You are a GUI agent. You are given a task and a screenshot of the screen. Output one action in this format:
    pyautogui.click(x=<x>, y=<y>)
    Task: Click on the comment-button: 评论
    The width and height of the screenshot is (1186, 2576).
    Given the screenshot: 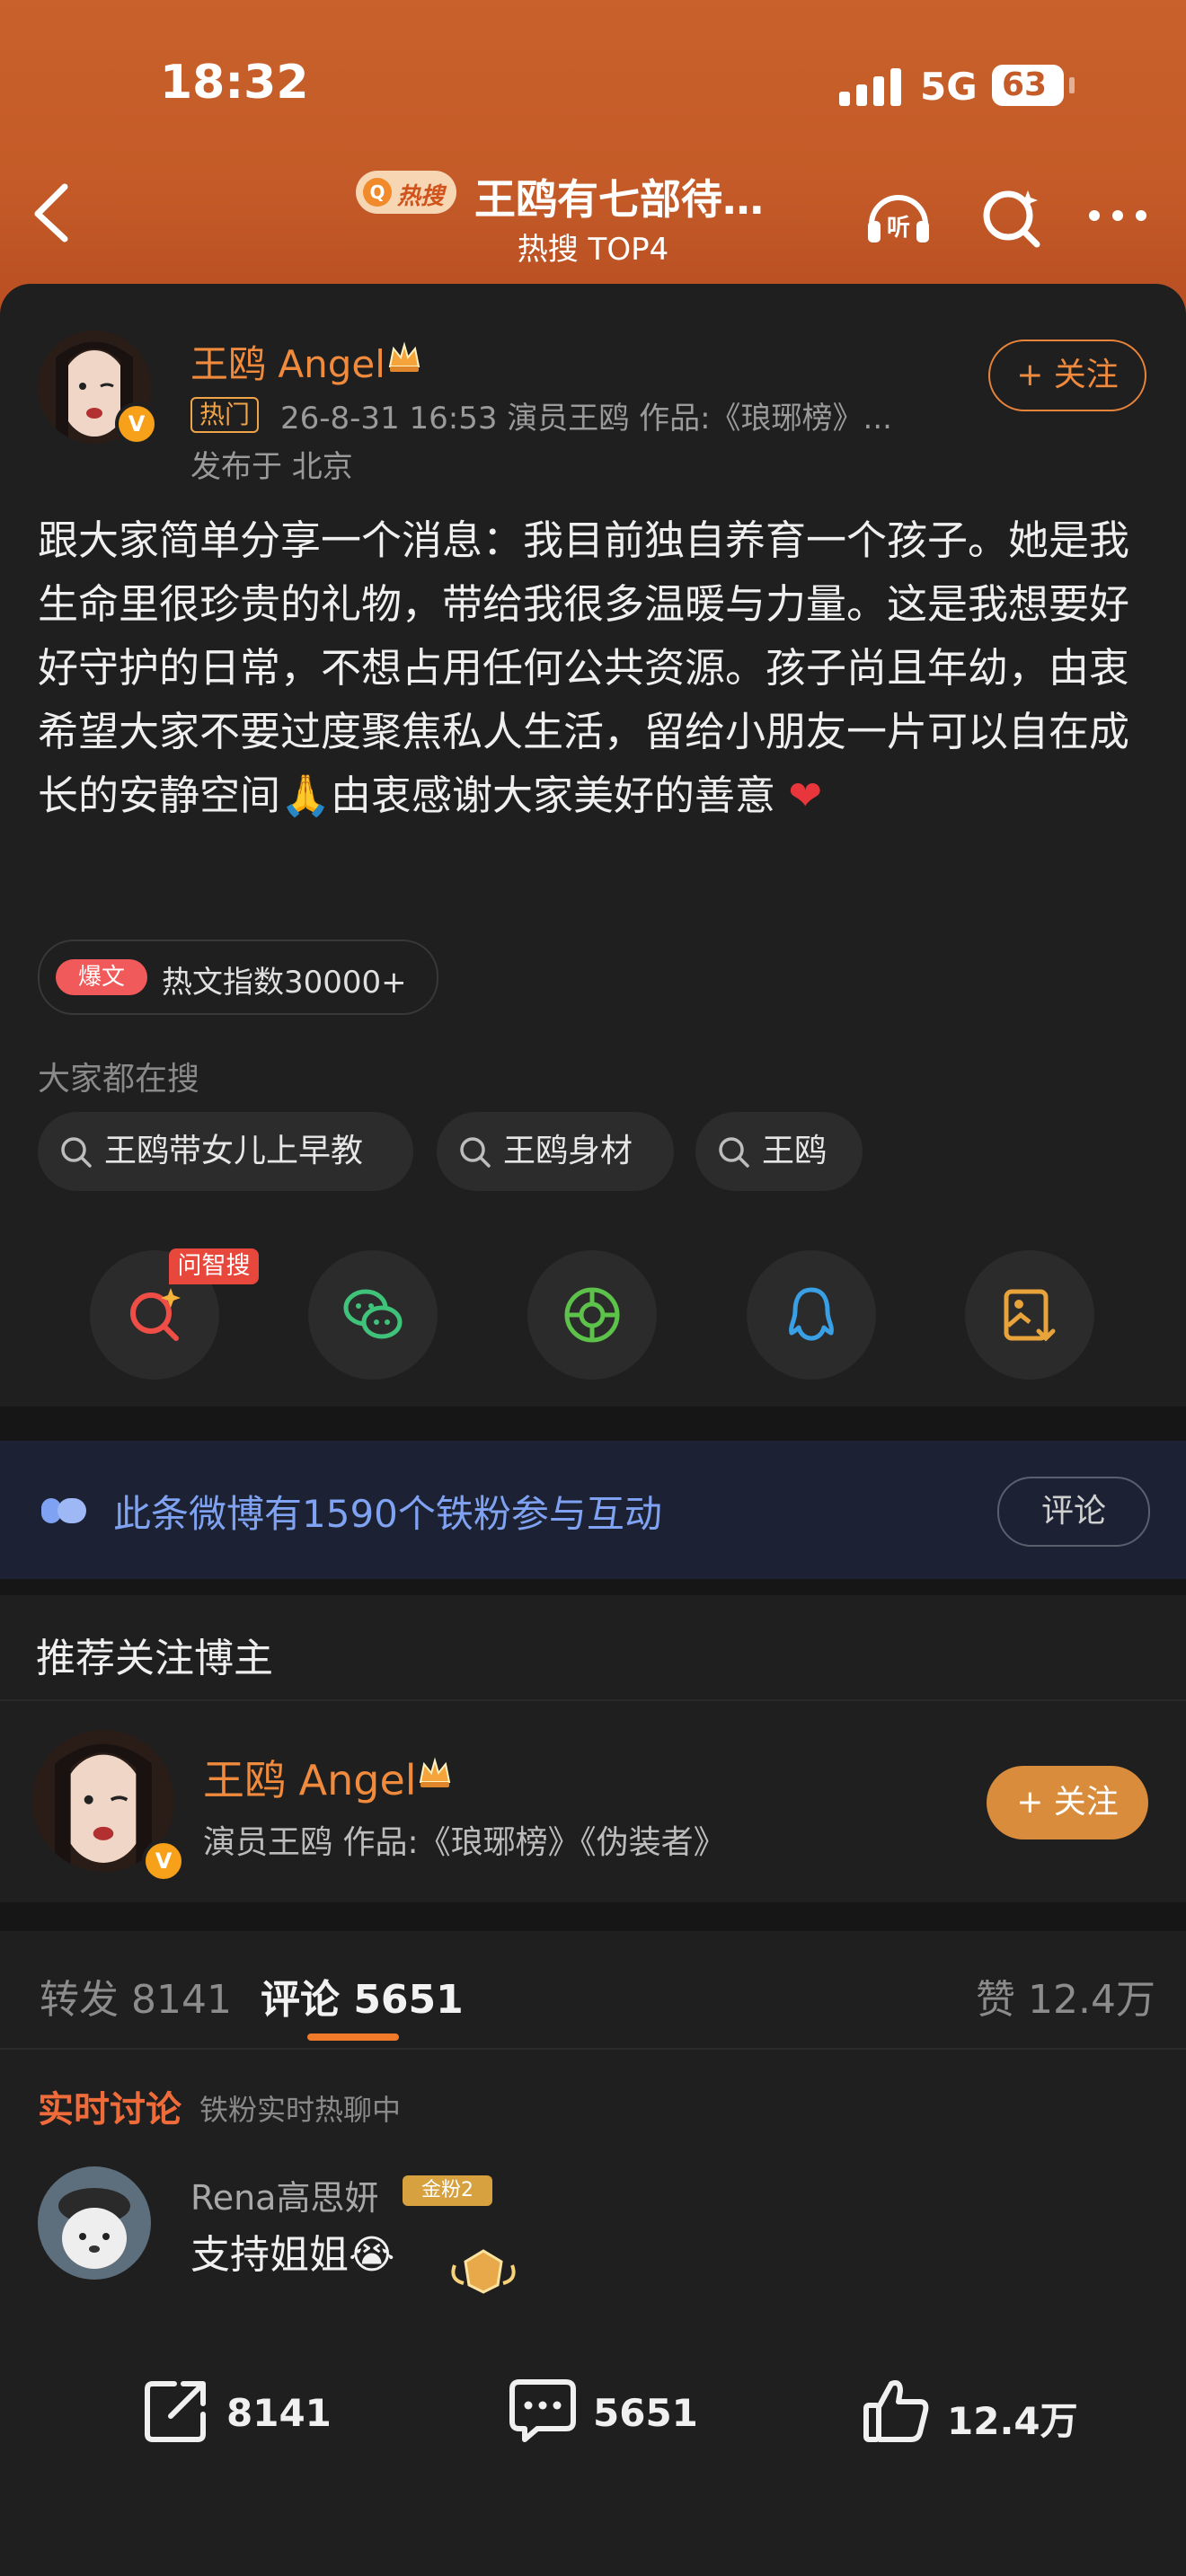 What is the action you would take?
    pyautogui.click(x=1073, y=1512)
    